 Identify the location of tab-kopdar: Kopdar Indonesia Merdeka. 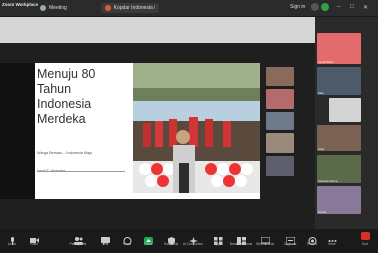
(130, 8).